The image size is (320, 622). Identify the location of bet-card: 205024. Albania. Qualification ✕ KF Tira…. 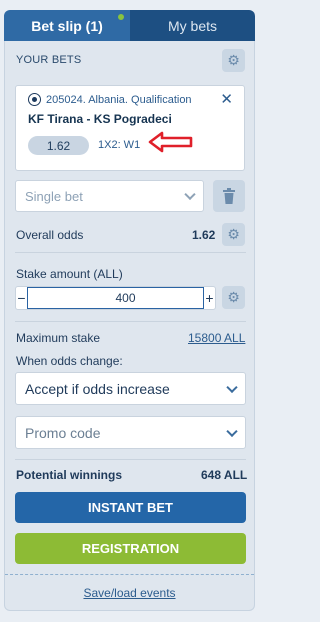
(130, 128).